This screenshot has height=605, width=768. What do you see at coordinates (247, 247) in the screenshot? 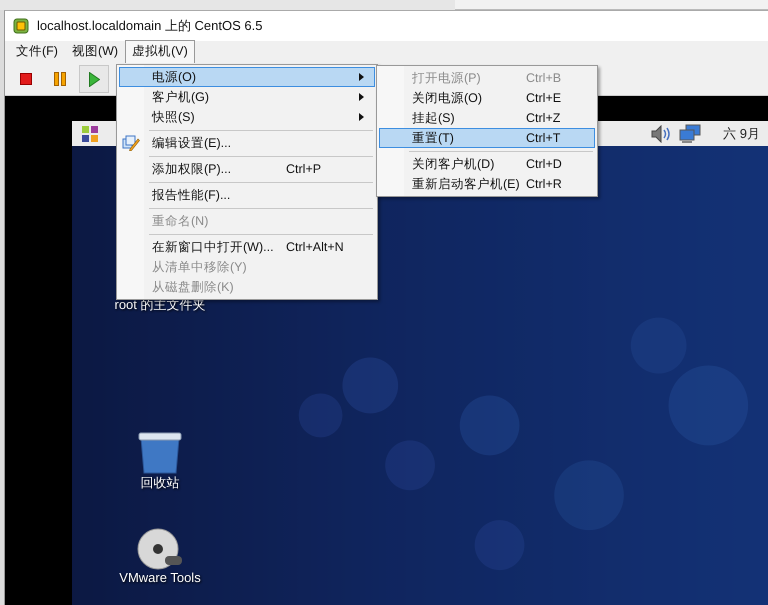
I see `menu-item: 在新窗口中打开(W)... Ctrl+Alt+N` at bounding box center [247, 247].